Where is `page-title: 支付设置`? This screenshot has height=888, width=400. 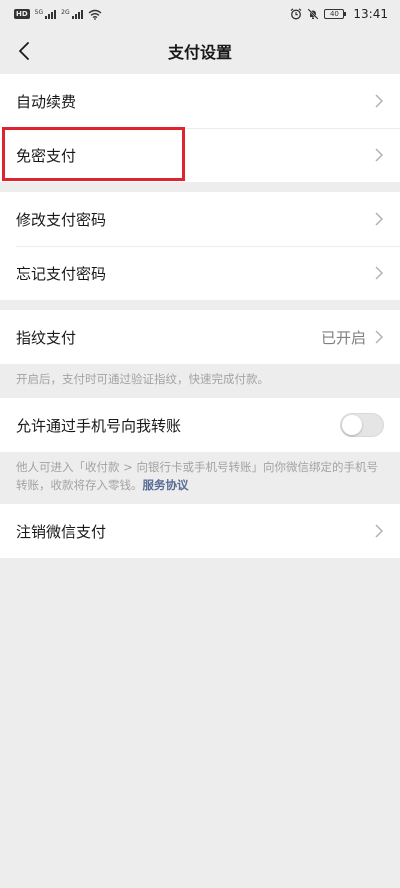 page-title: 支付设置 is located at coordinates (199, 52).